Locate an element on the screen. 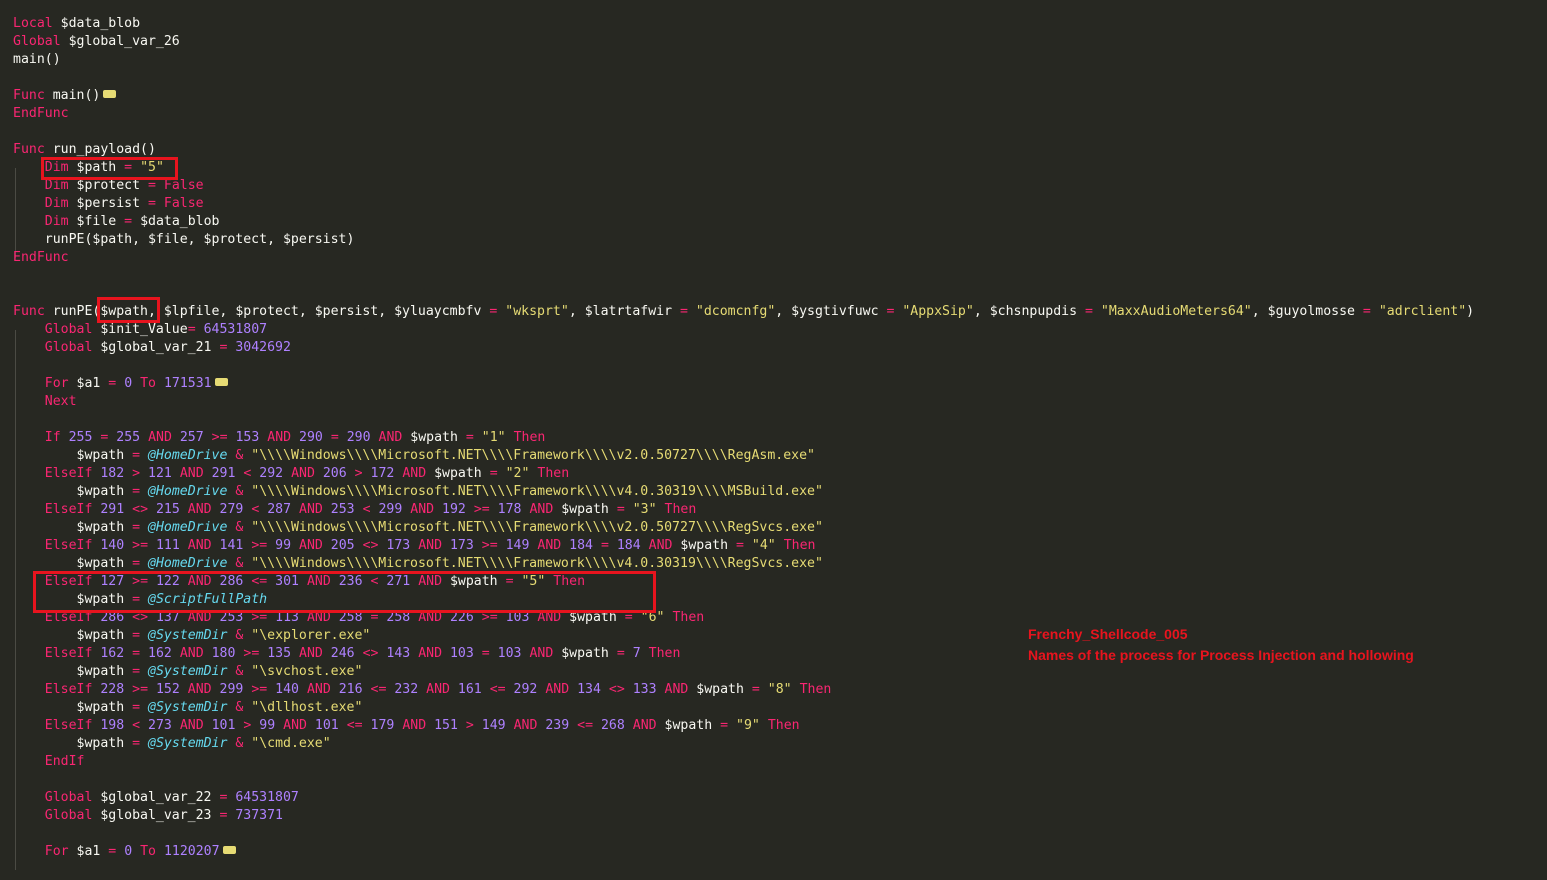 The width and height of the screenshot is (1547, 880). code-token: main() is located at coordinates (72, 95).